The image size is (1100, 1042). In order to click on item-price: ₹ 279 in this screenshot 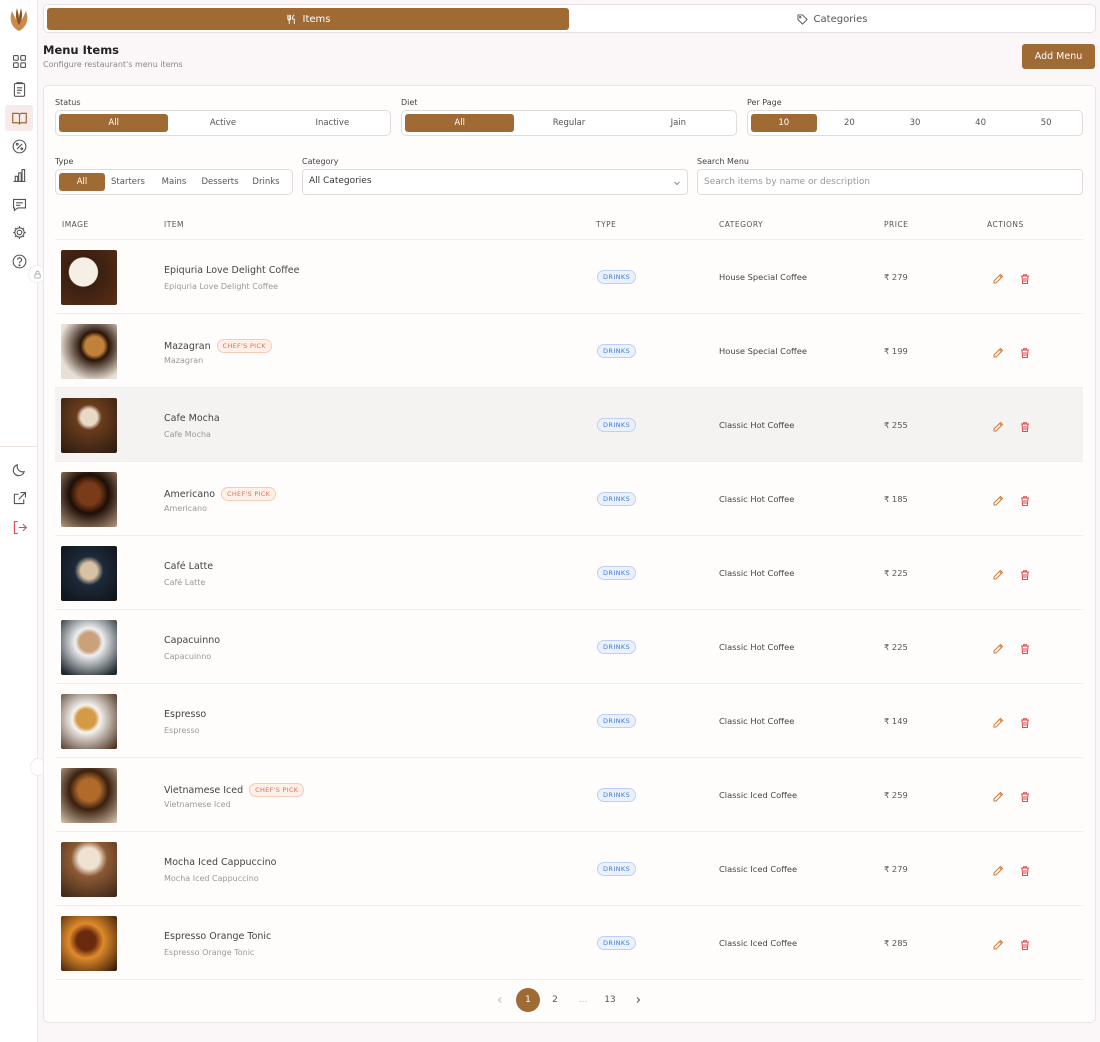, I will do `click(896, 277)`.